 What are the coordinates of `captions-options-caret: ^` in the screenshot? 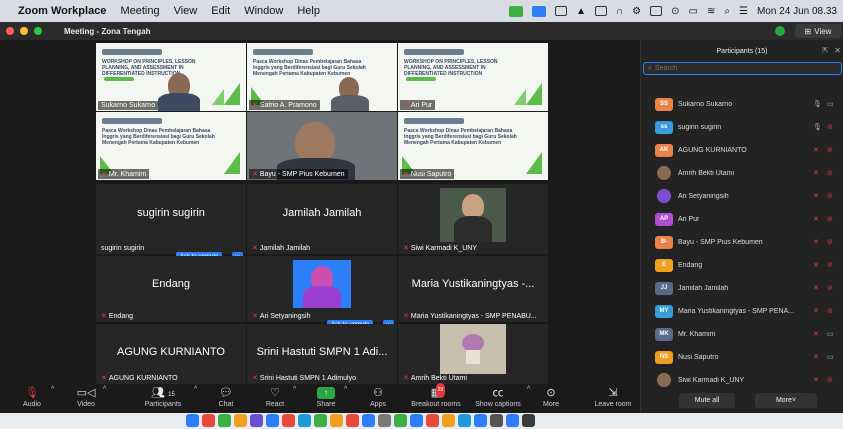 It's located at (528, 389).